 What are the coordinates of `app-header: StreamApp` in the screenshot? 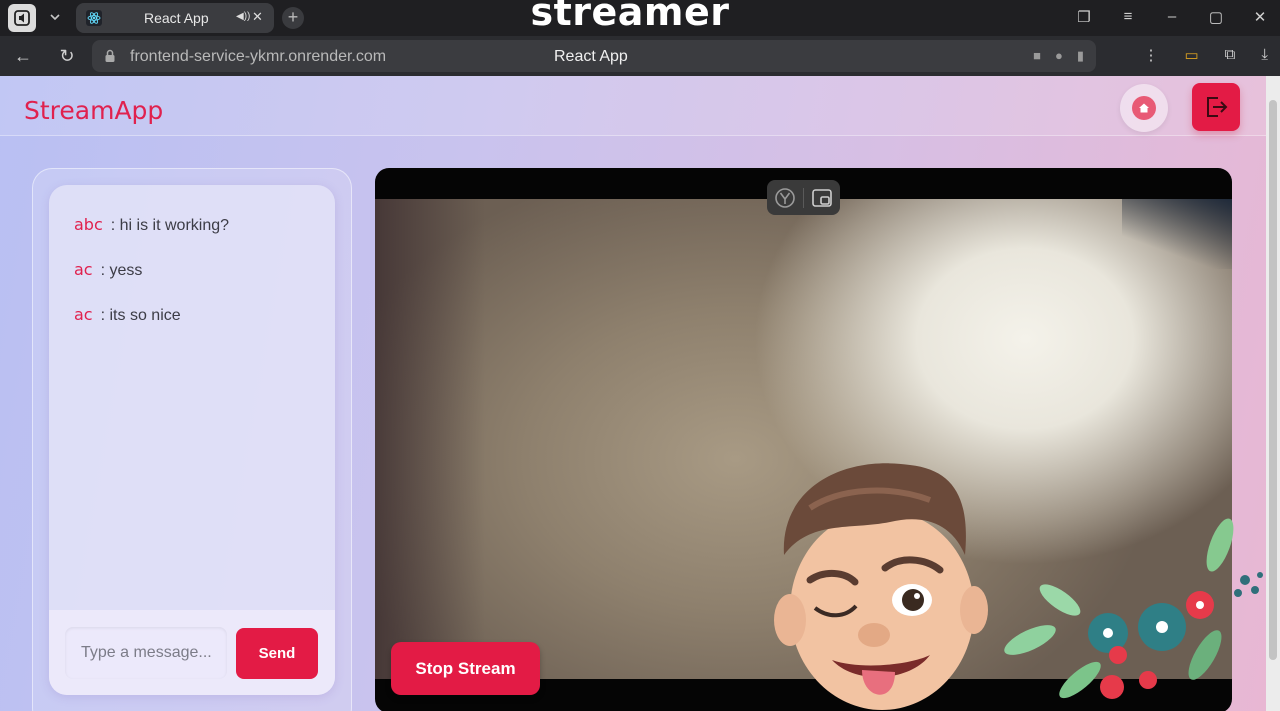 It's located at (633, 106).